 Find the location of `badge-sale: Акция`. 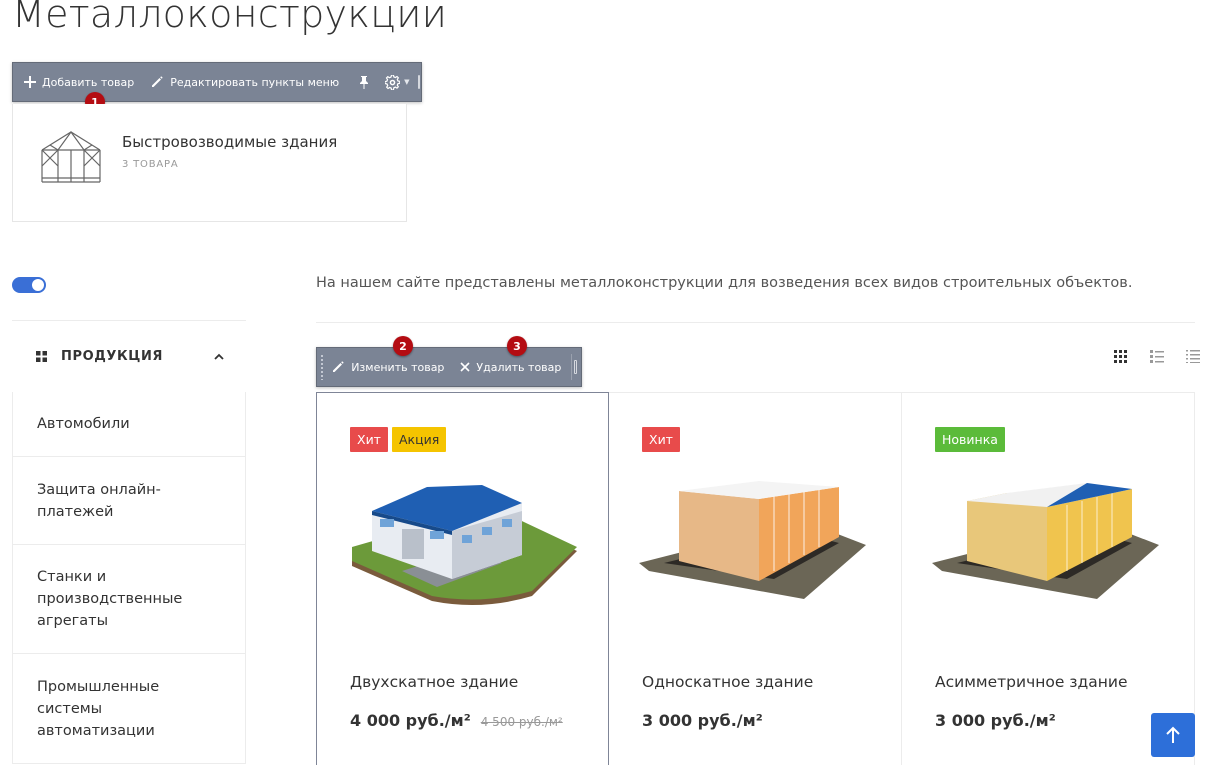

badge-sale: Акция is located at coordinates (419, 439).